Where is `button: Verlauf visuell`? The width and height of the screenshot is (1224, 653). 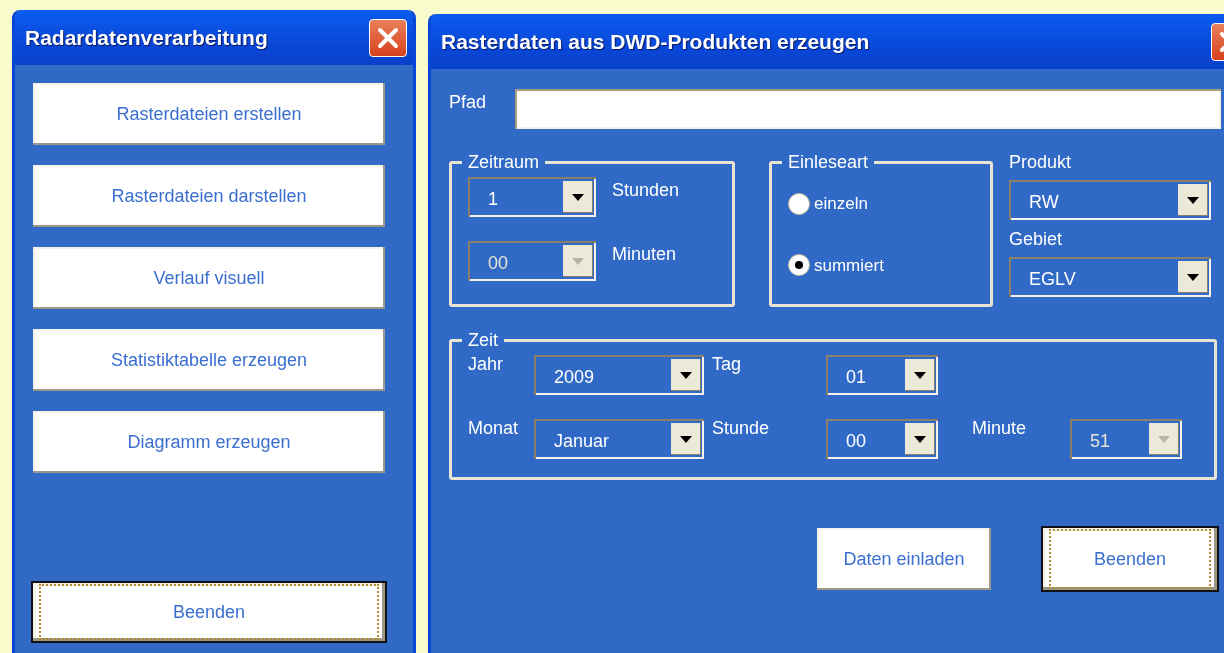 button: Verlauf visuell is located at coordinates (209, 278).